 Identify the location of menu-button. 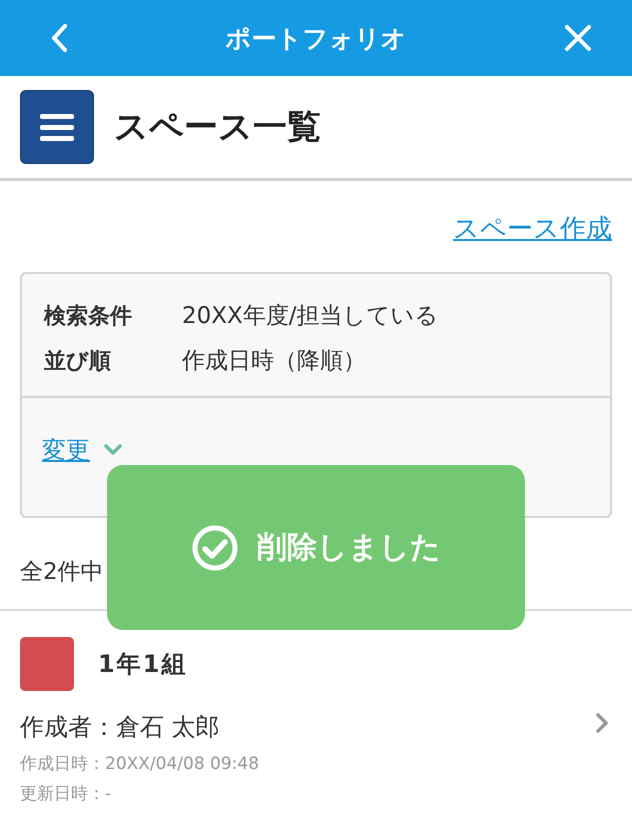
(57, 127).